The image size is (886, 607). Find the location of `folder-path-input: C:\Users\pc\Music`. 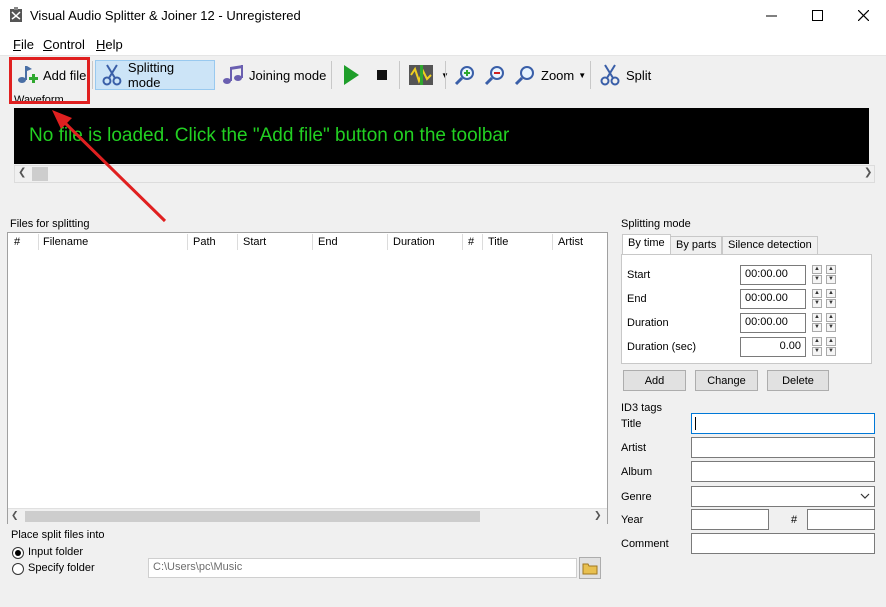

folder-path-input: C:\Users\pc\Music is located at coordinates (362, 568).